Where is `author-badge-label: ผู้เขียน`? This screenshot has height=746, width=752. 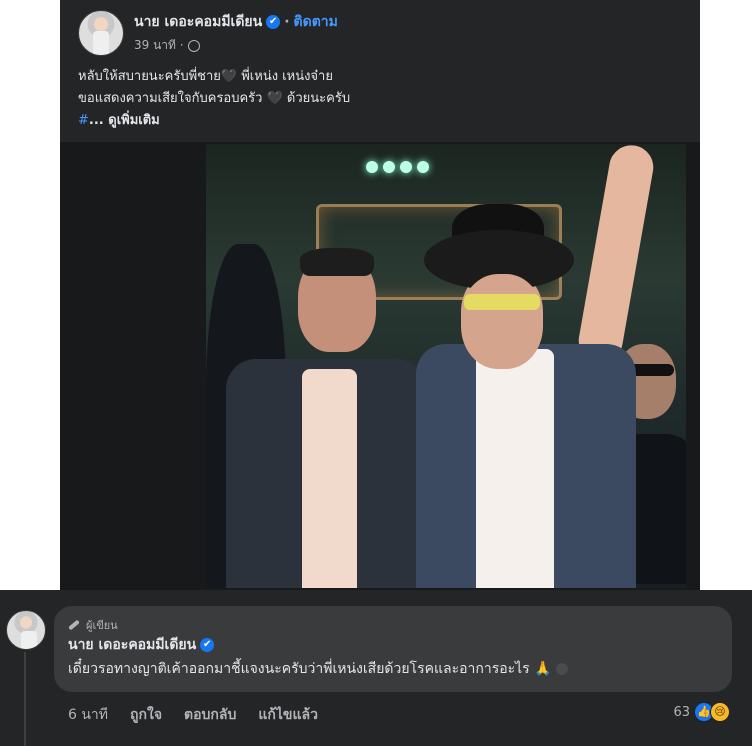 author-badge-label: ผู้เขียน is located at coordinates (102, 625).